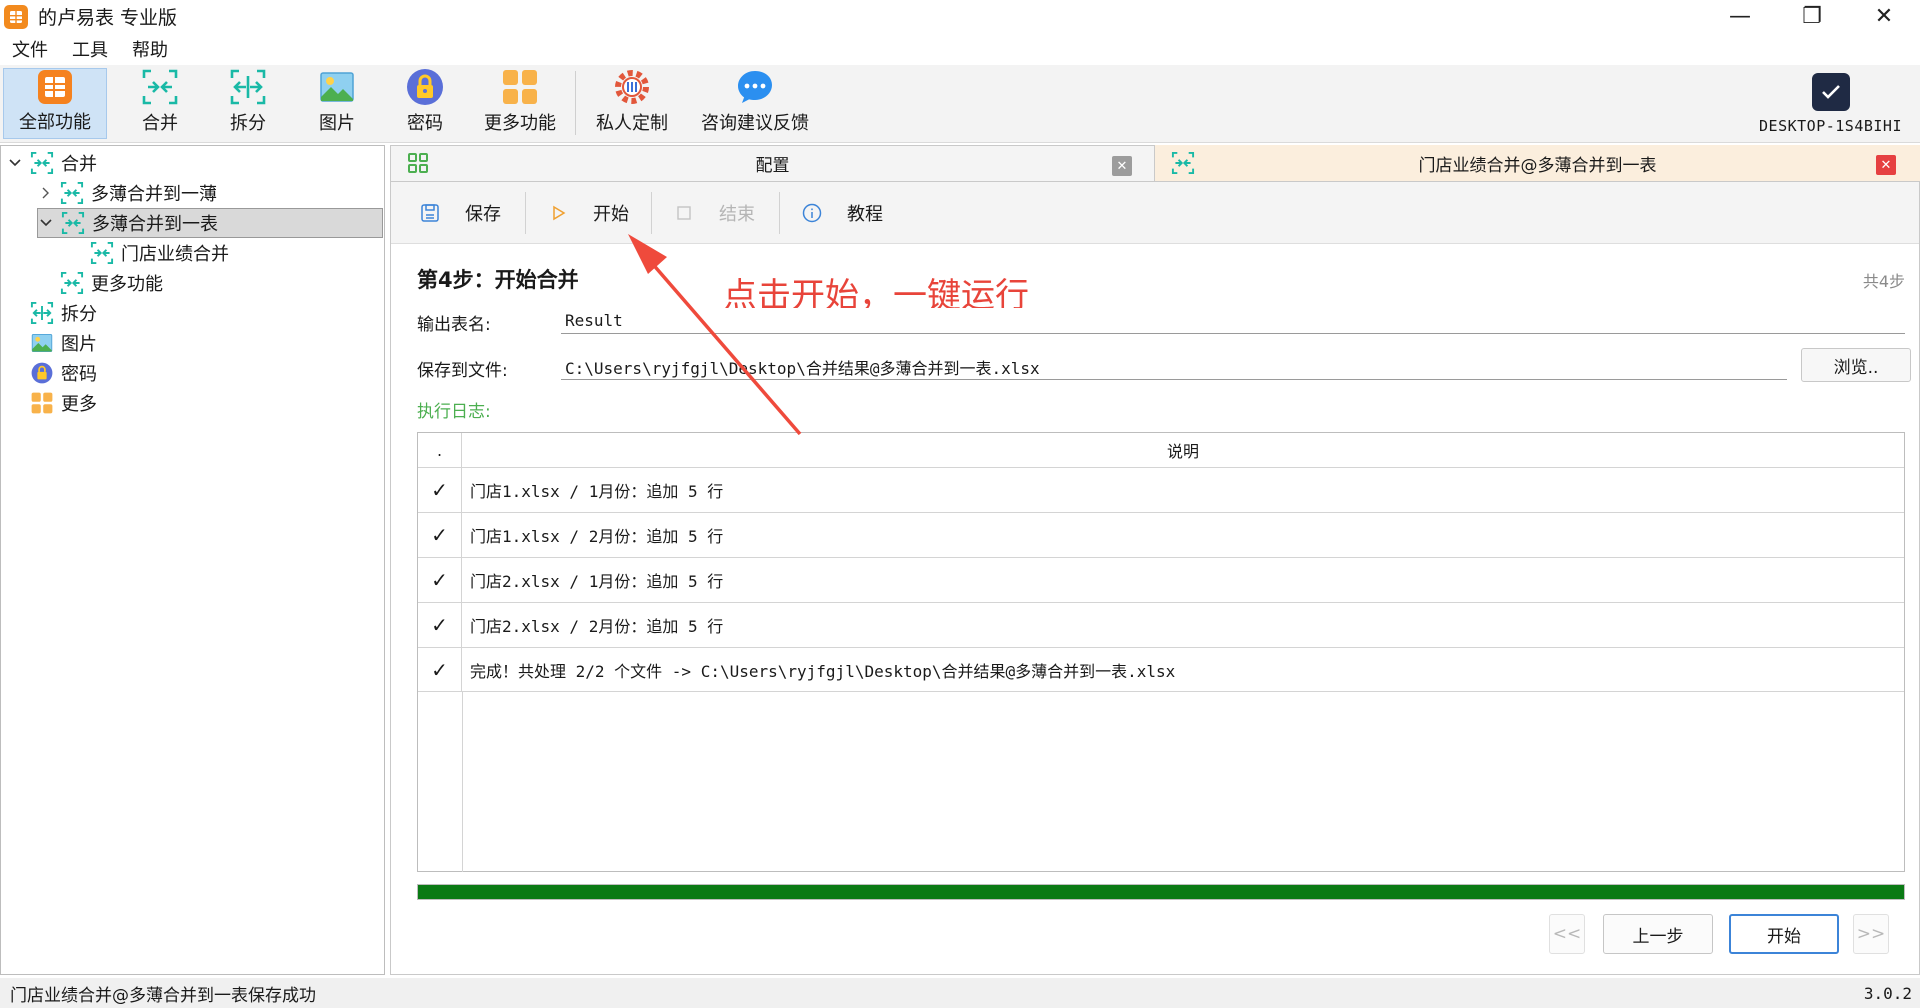 This screenshot has width=1920, height=1008. What do you see at coordinates (520, 123) in the screenshot?
I see `ribbon-more-label: 更多功能` at bounding box center [520, 123].